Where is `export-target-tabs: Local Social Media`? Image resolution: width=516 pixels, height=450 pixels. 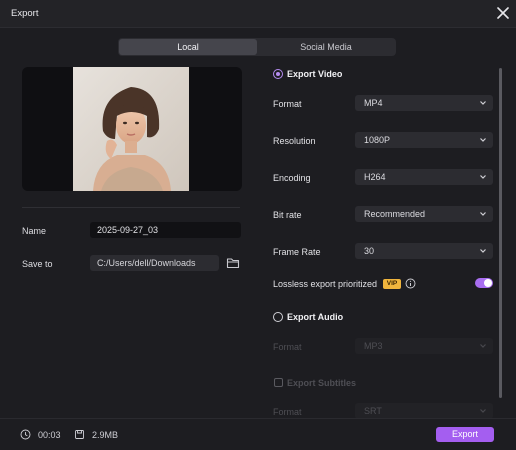 export-target-tabs: Local Social Media is located at coordinates (257, 47).